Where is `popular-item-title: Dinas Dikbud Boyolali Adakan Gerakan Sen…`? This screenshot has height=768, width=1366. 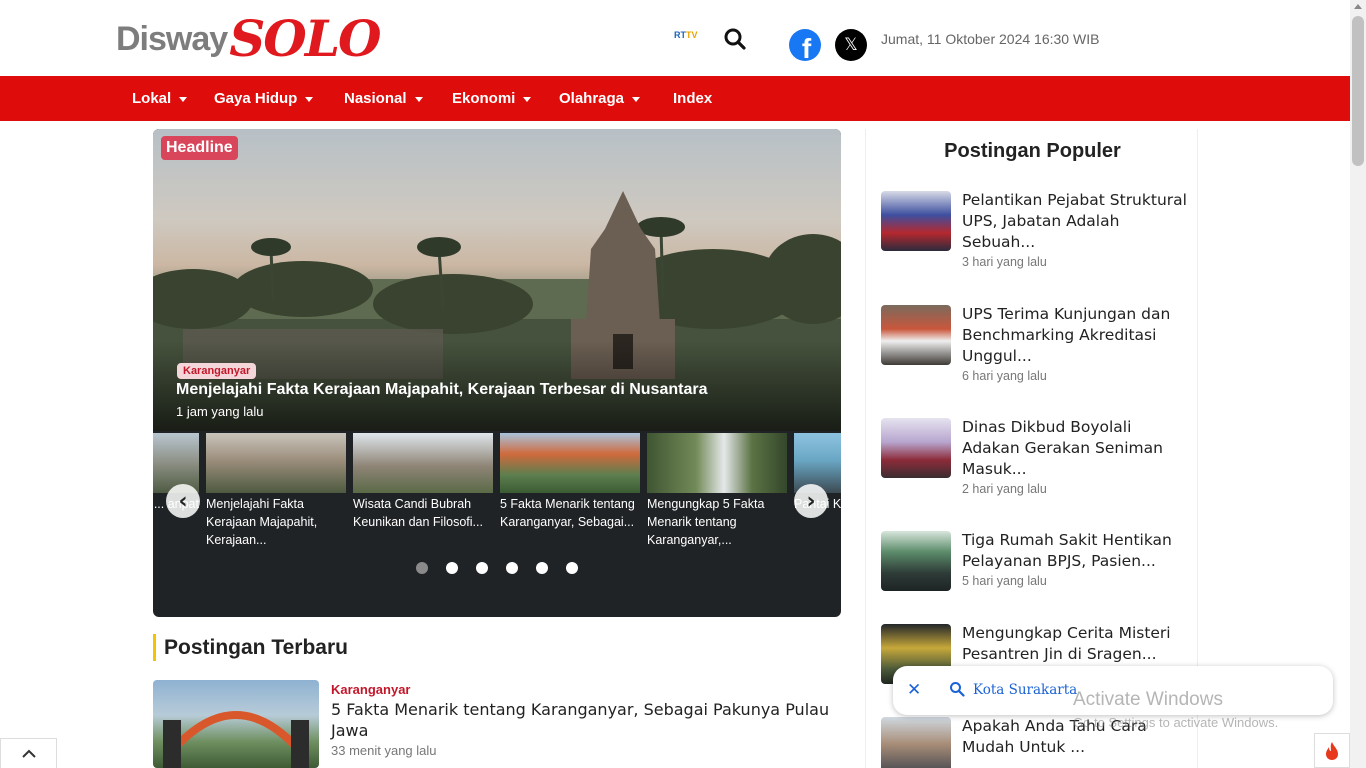
popular-item-title: Dinas Dikbud Boyolali Adakan Gerakan Sen… is located at coordinates (1062, 448).